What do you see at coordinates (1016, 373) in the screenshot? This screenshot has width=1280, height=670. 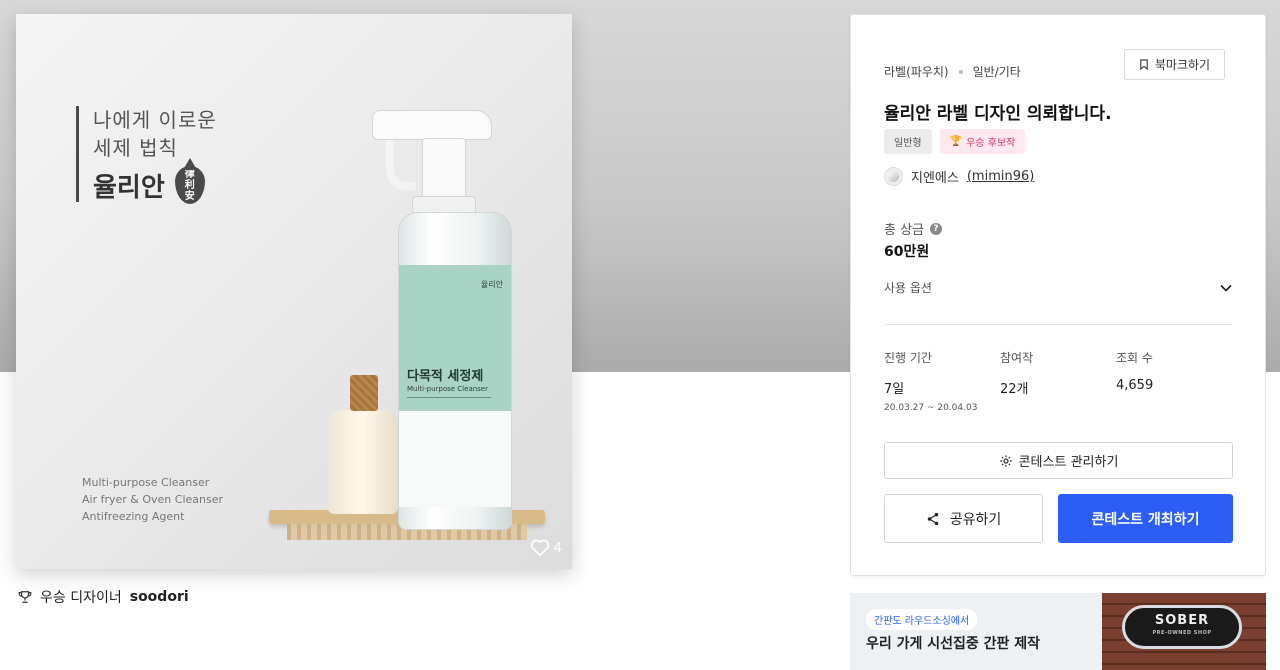 I see `stat-entries: 참여작 22개` at bounding box center [1016, 373].